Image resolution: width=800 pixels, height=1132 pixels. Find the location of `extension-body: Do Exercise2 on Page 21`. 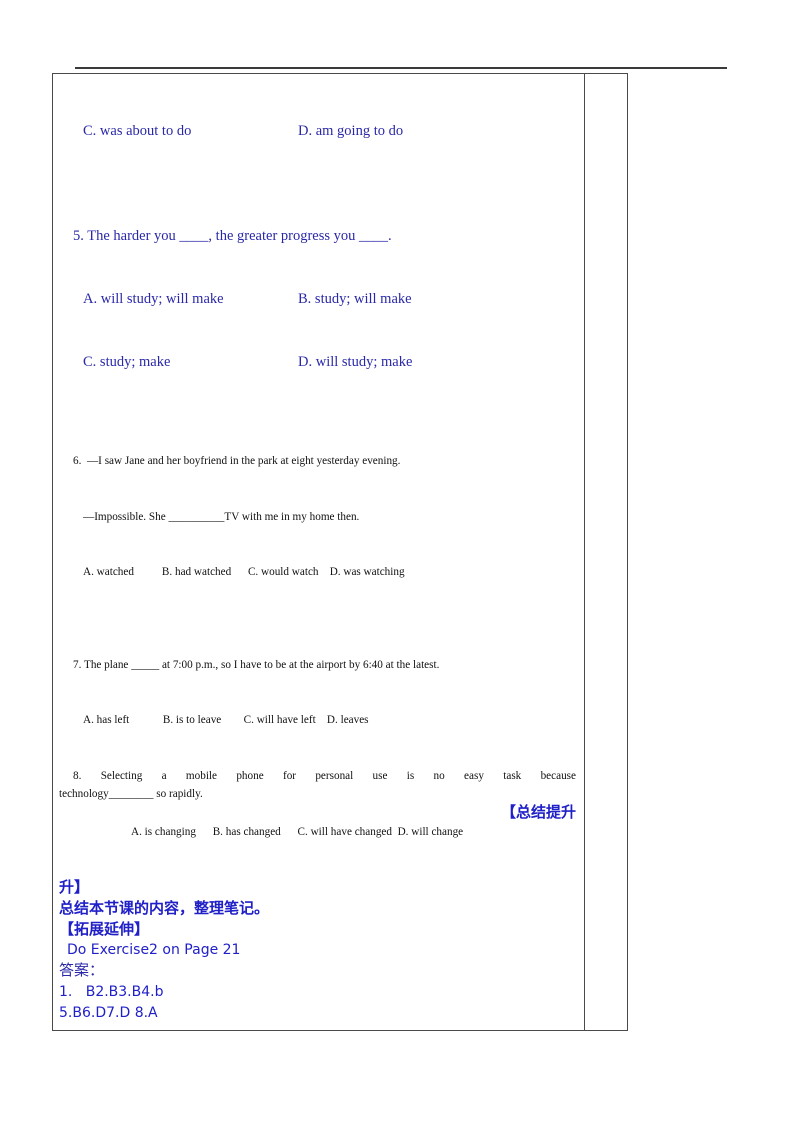

extension-body: Do Exercise2 on Page 21 is located at coordinates (154, 950).